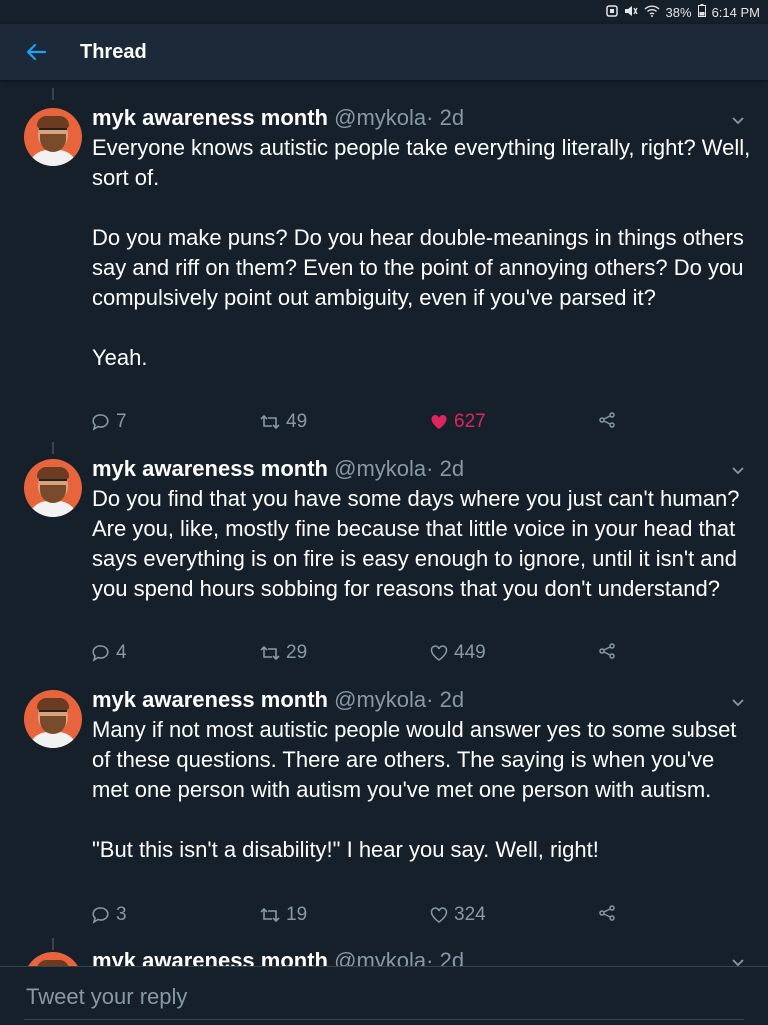 This screenshot has height=1025, width=768. I want to click on reply-underline, so click(384, 1019).